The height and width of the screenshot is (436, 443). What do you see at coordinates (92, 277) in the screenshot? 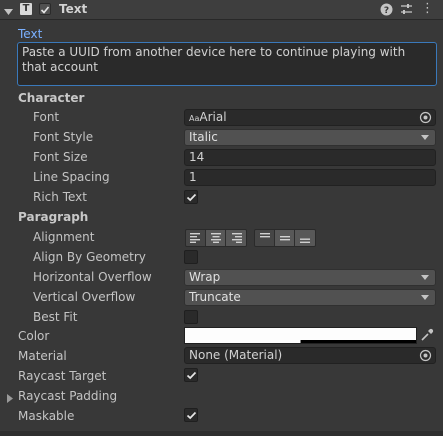
I see `horizontal-overflow-label: Horizontal Overflow` at bounding box center [92, 277].